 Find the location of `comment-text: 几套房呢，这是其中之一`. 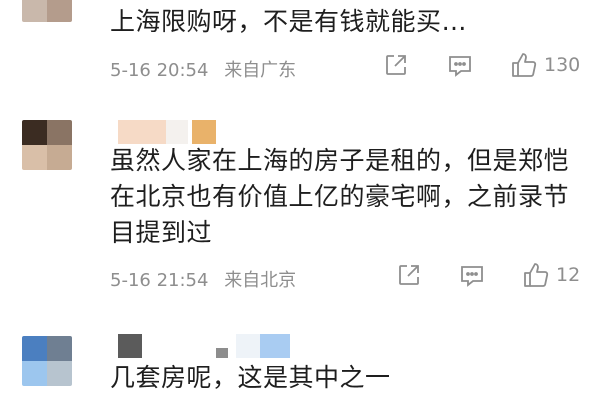

comment-text: 几套房呢，这是其中之一 is located at coordinates (250, 377).